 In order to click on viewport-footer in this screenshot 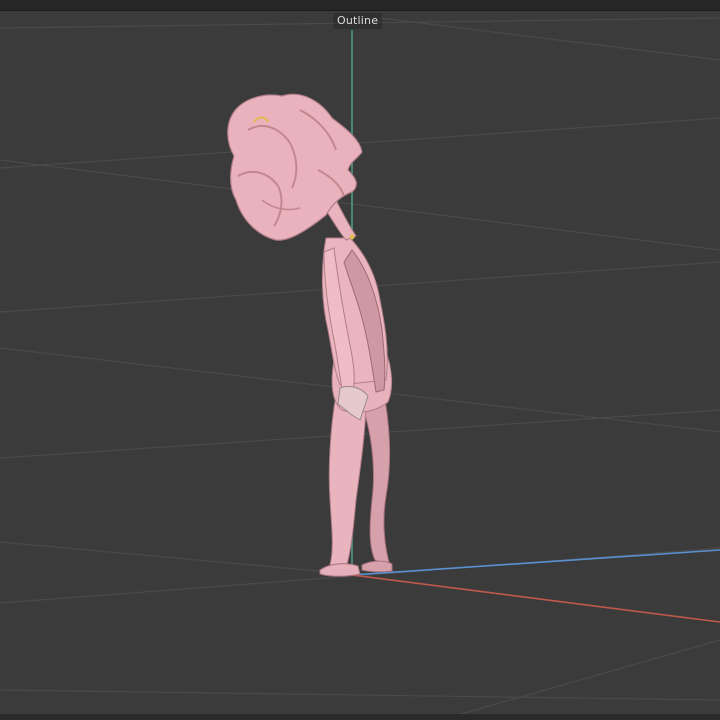, I will do `click(360, 717)`.